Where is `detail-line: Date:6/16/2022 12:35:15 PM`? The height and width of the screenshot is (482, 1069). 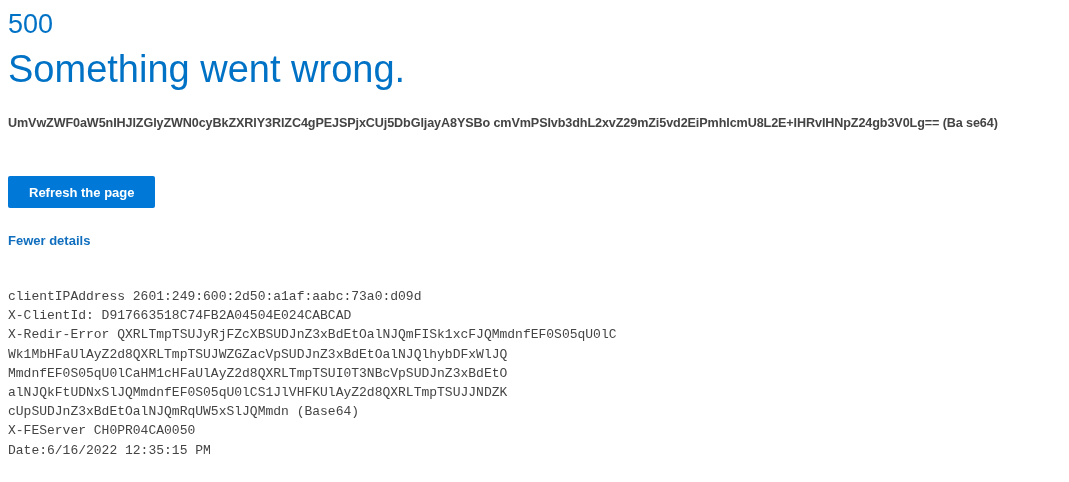
detail-line: Date:6/16/2022 12:35:15 PM is located at coordinates (109, 450).